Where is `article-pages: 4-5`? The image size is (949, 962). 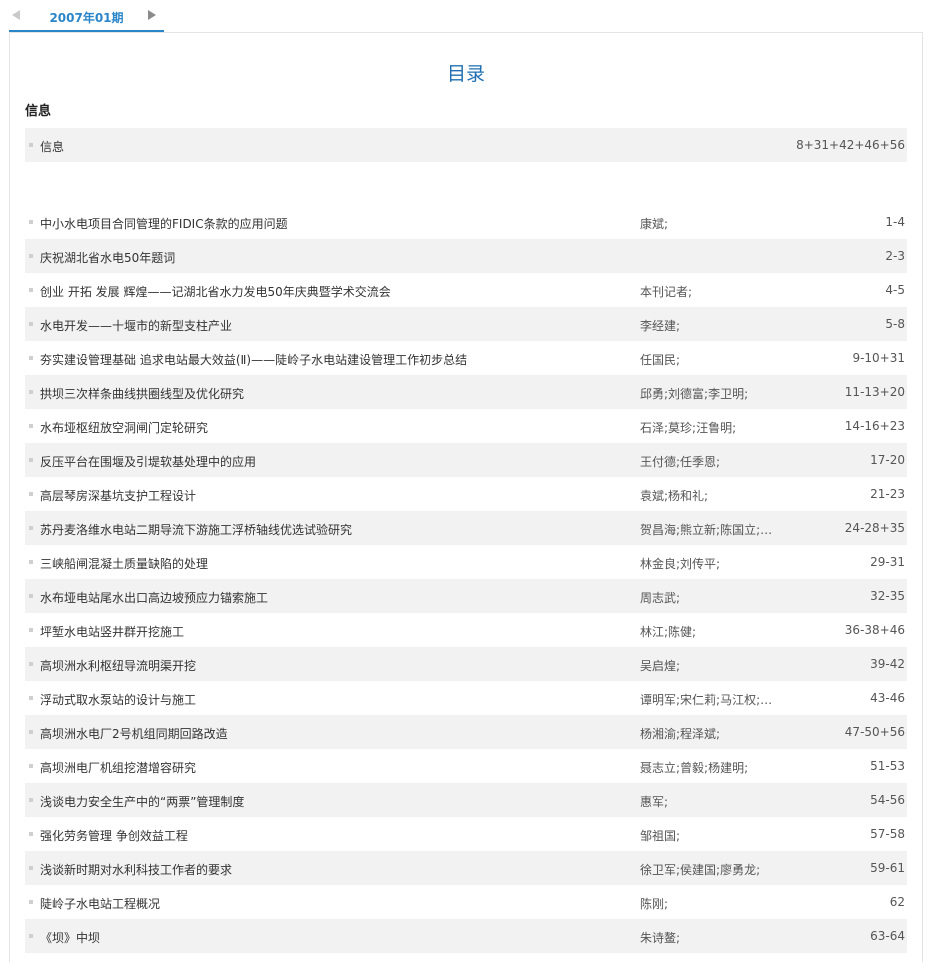
article-pages: 4-5 is located at coordinates (895, 290).